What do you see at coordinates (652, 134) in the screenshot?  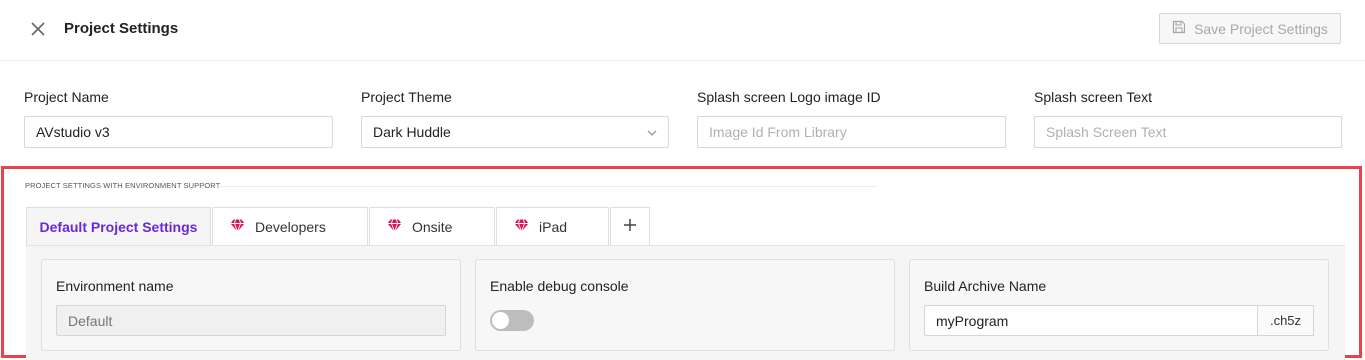 I see `chevron-down-icon` at bounding box center [652, 134].